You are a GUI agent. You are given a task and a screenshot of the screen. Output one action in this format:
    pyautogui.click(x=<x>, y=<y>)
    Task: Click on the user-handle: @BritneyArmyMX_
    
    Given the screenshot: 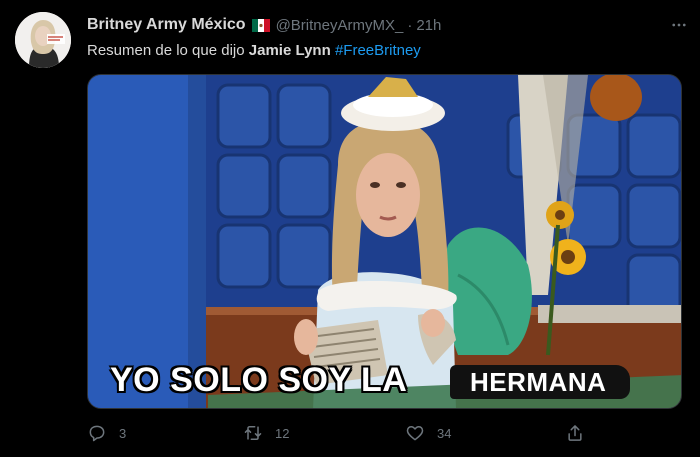 What is the action you would take?
    pyautogui.click(x=340, y=25)
    